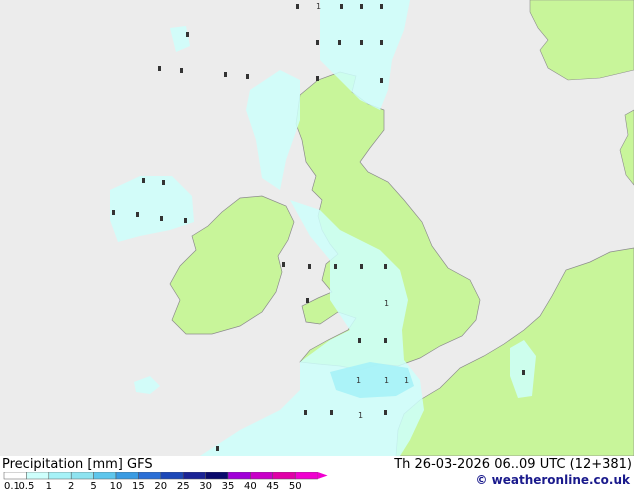  What do you see at coordinates (205, 485) in the screenshot?
I see `legend-tick-label: 30` at bounding box center [205, 485].